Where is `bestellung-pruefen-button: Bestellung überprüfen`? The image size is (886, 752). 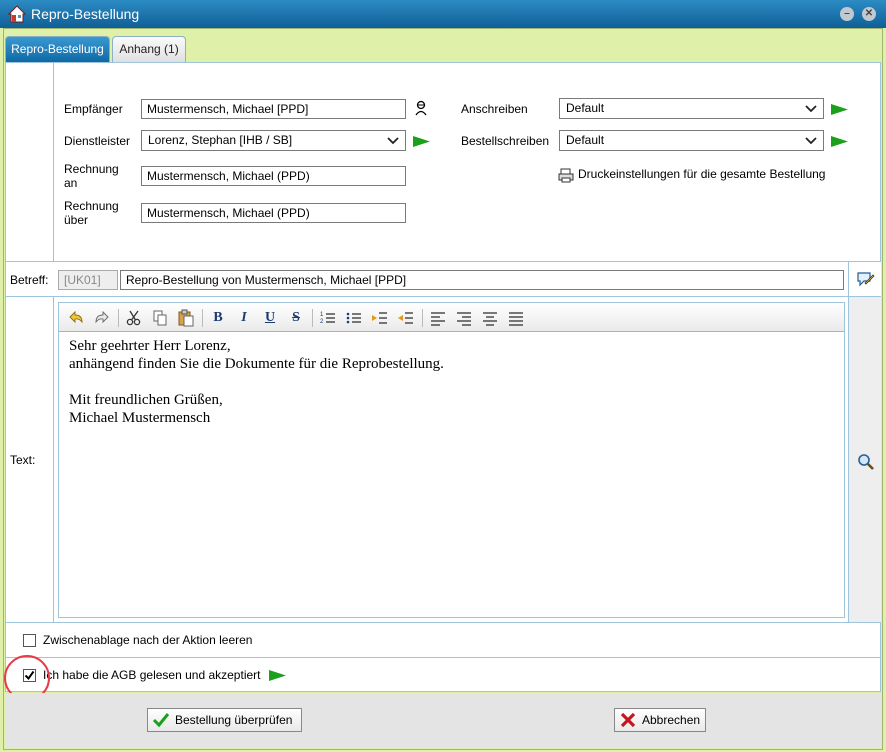
bestellung-pruefen-button: Bestellung überprüfen is located at coordinates (224, 720).